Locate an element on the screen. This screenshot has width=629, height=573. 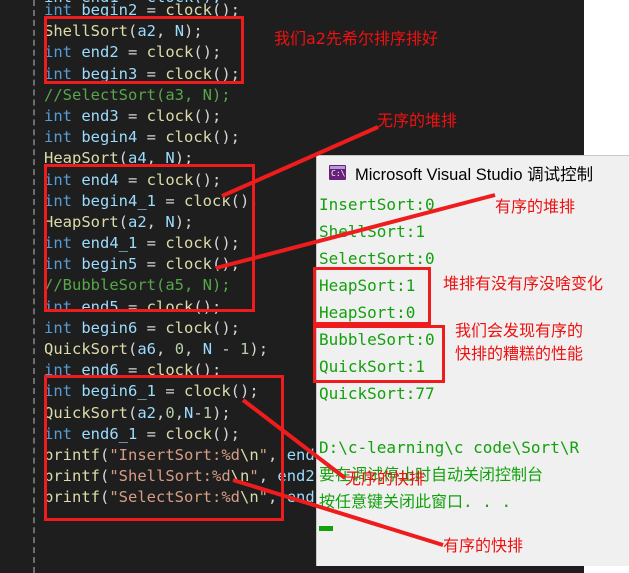
code-line: int begin2 = clock(); is located at coordinates (314, 10).